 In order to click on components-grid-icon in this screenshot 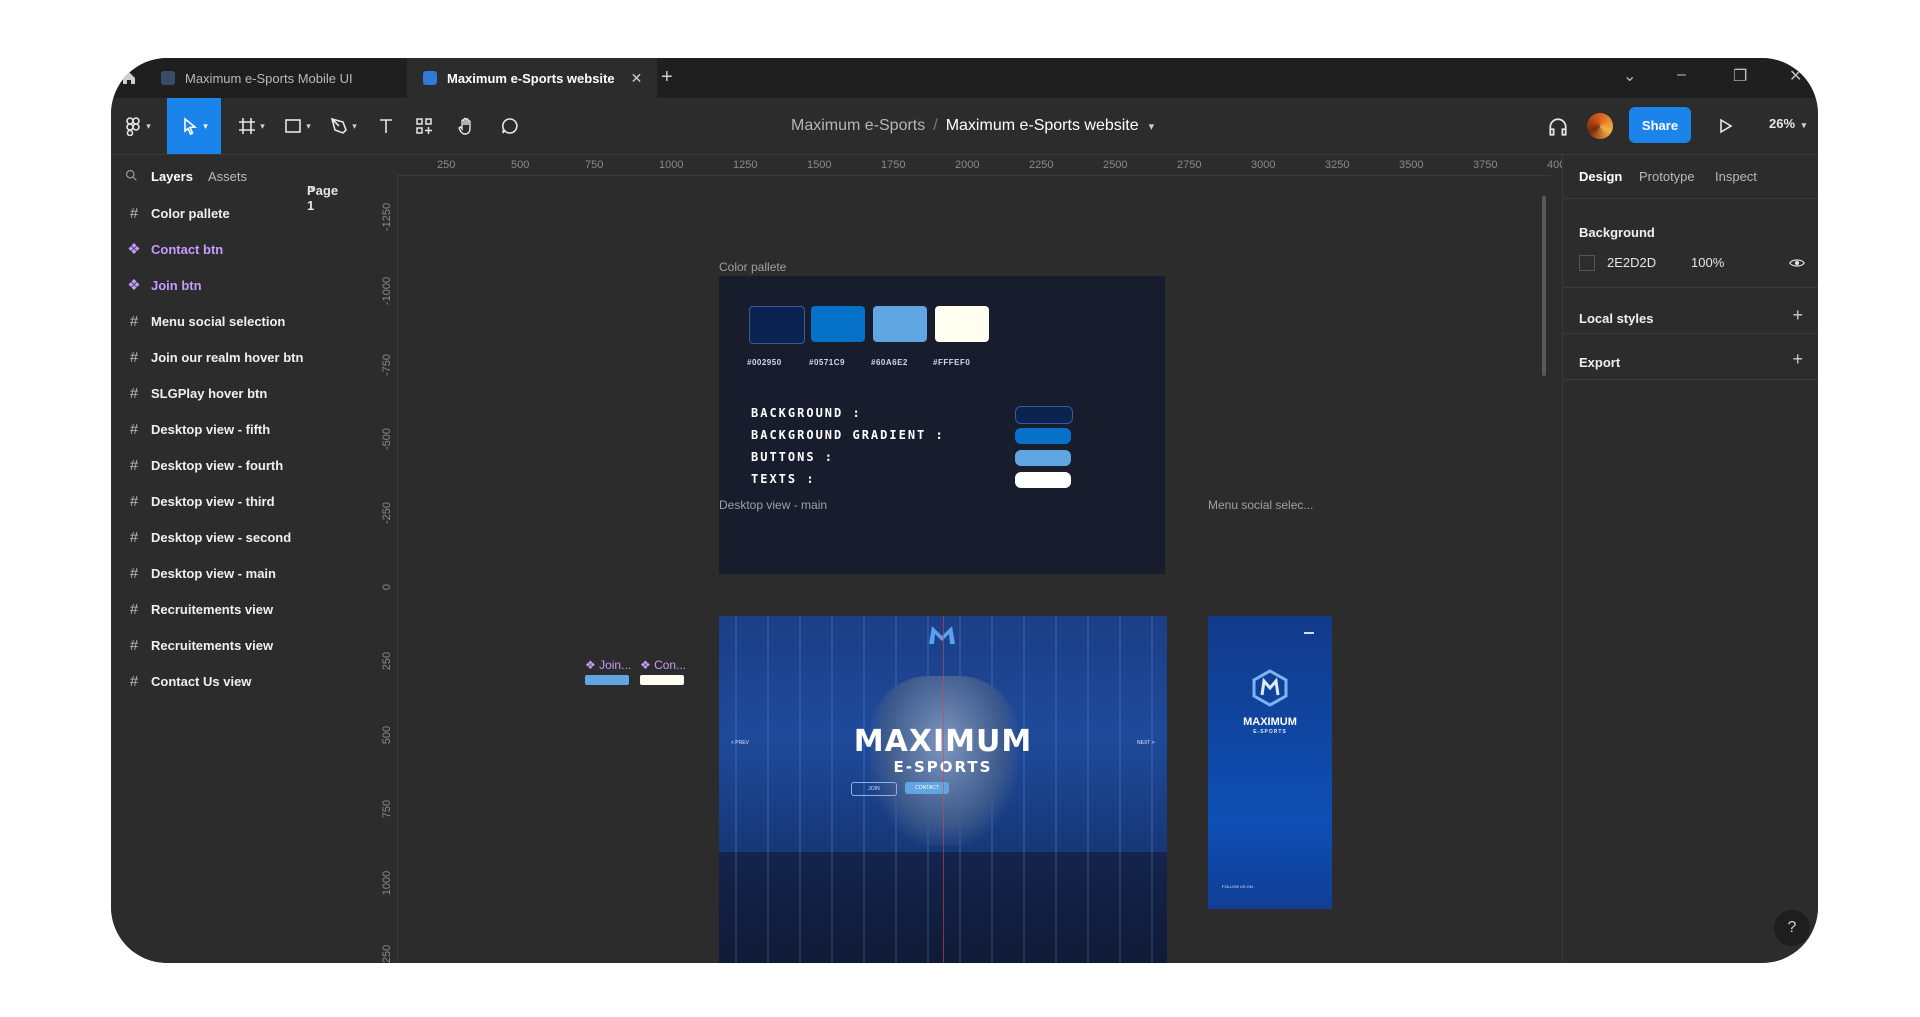, I will do `click(424, 126)`.